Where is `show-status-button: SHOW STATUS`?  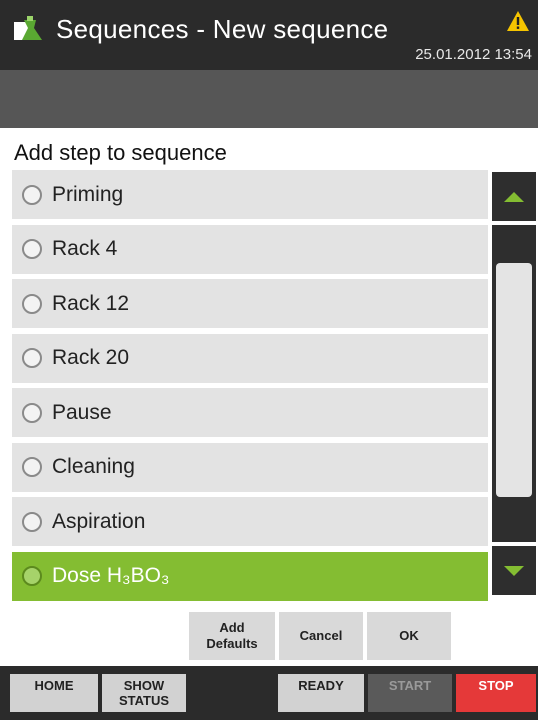 show-status-button: SHOW STATUS is located at coordinates (144, 693).